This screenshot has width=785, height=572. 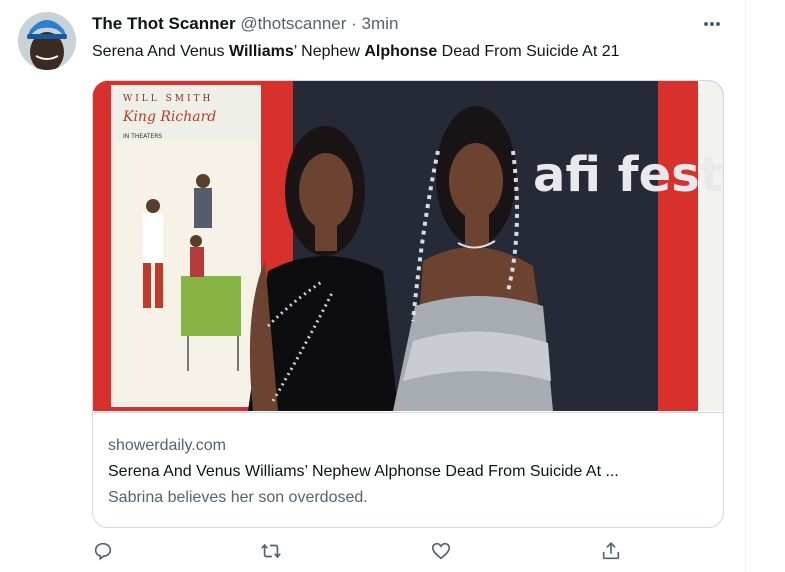 What do you see at coordinates (169, 117) in the screenshot?
I see `poster-title: King Richard` at bounding box center [169, 117].